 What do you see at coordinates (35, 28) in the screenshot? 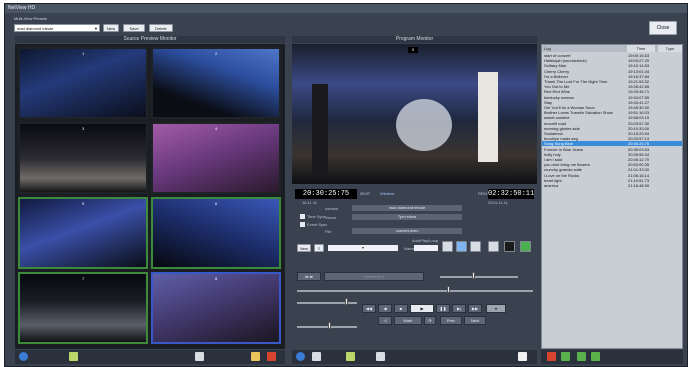
I see `preset-value: mad diamond tribute` at bounding box center [35, 28].